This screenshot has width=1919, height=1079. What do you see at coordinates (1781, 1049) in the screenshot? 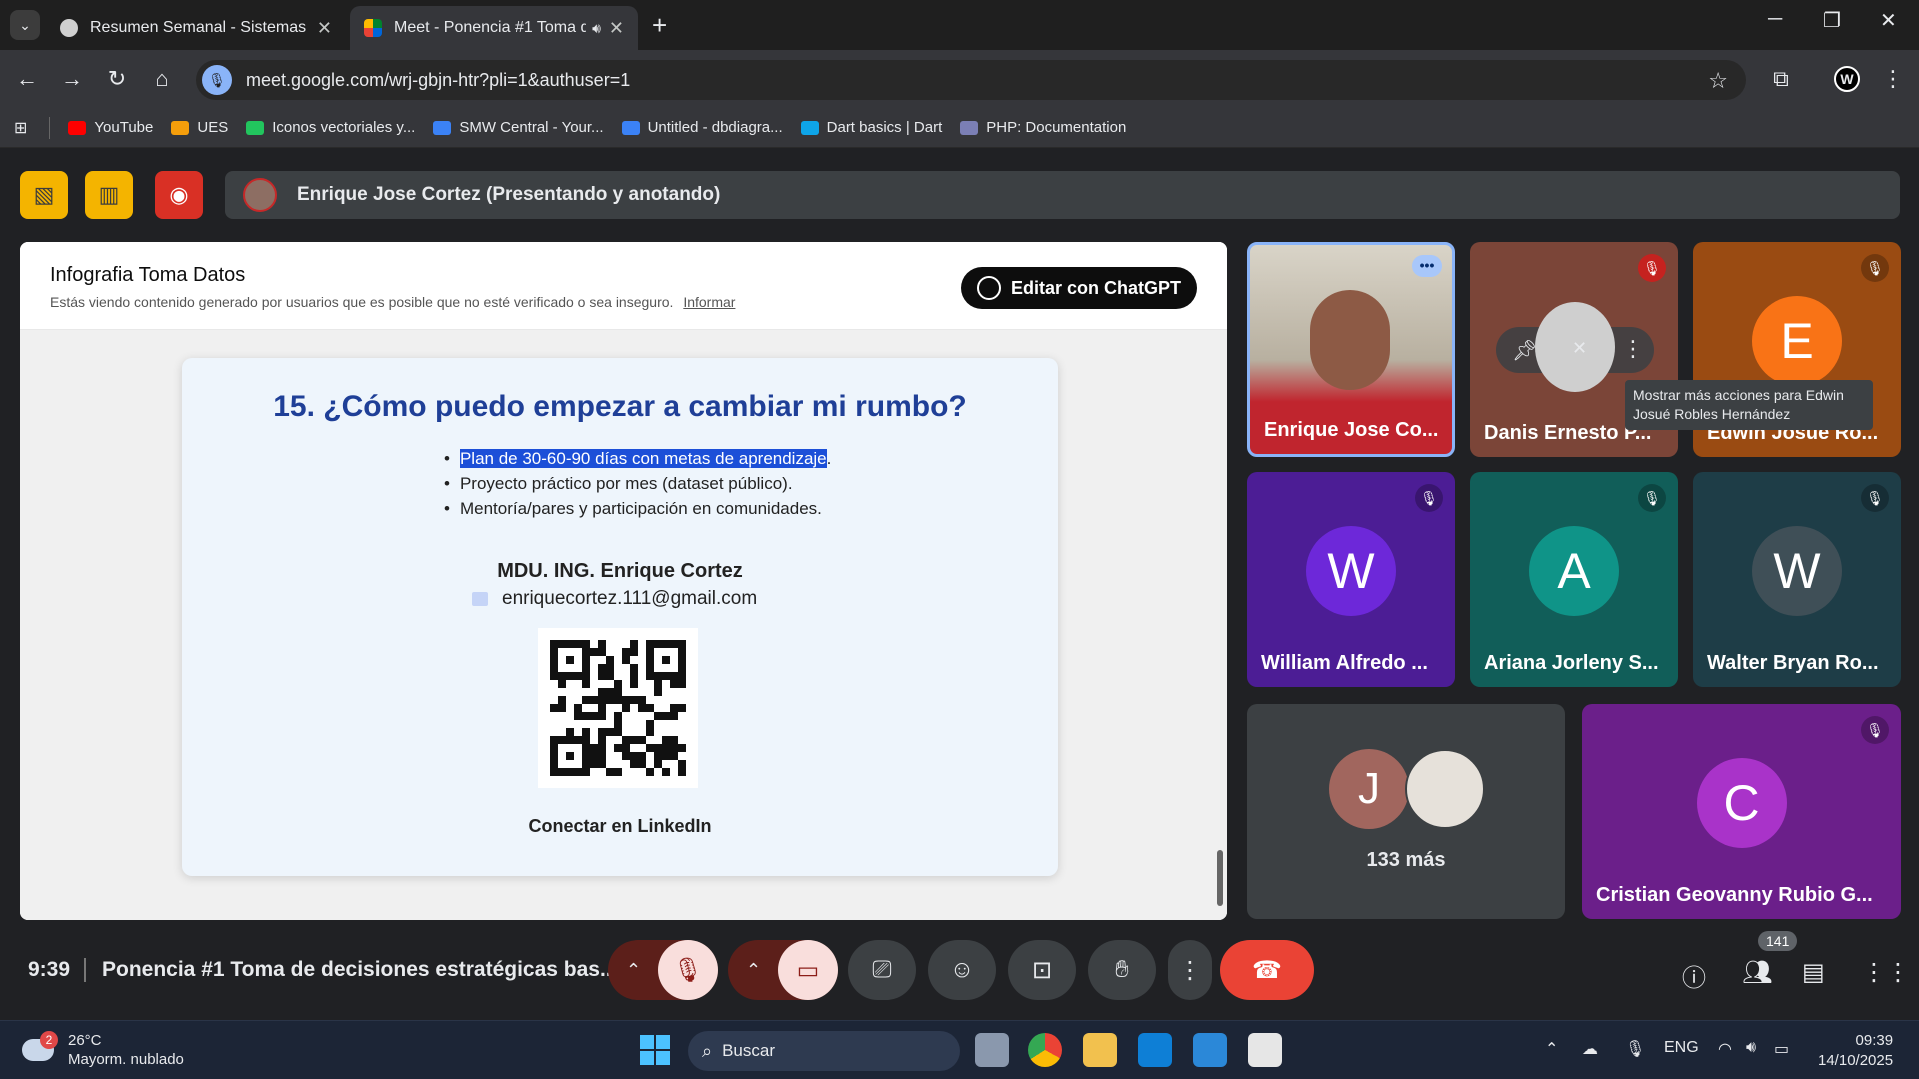
I see `battery-icon: ▭` at bounding box center [1781, 1049].